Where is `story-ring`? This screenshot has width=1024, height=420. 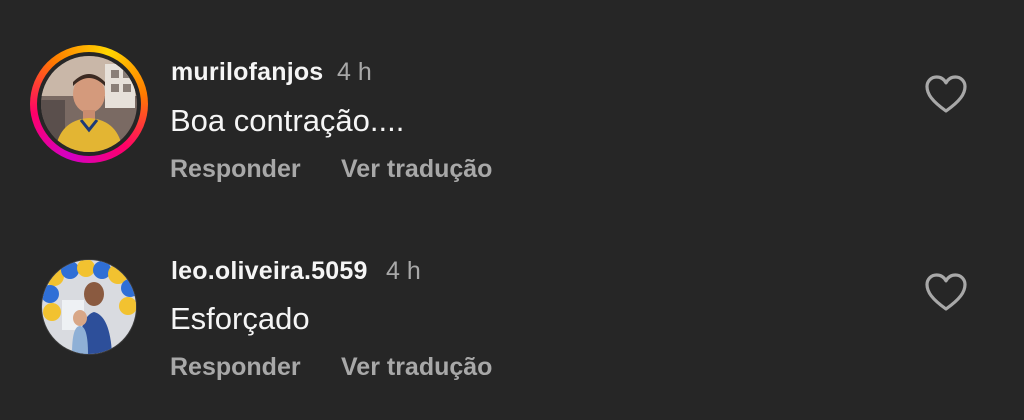 story-ring is located at coordinates (89, 104).